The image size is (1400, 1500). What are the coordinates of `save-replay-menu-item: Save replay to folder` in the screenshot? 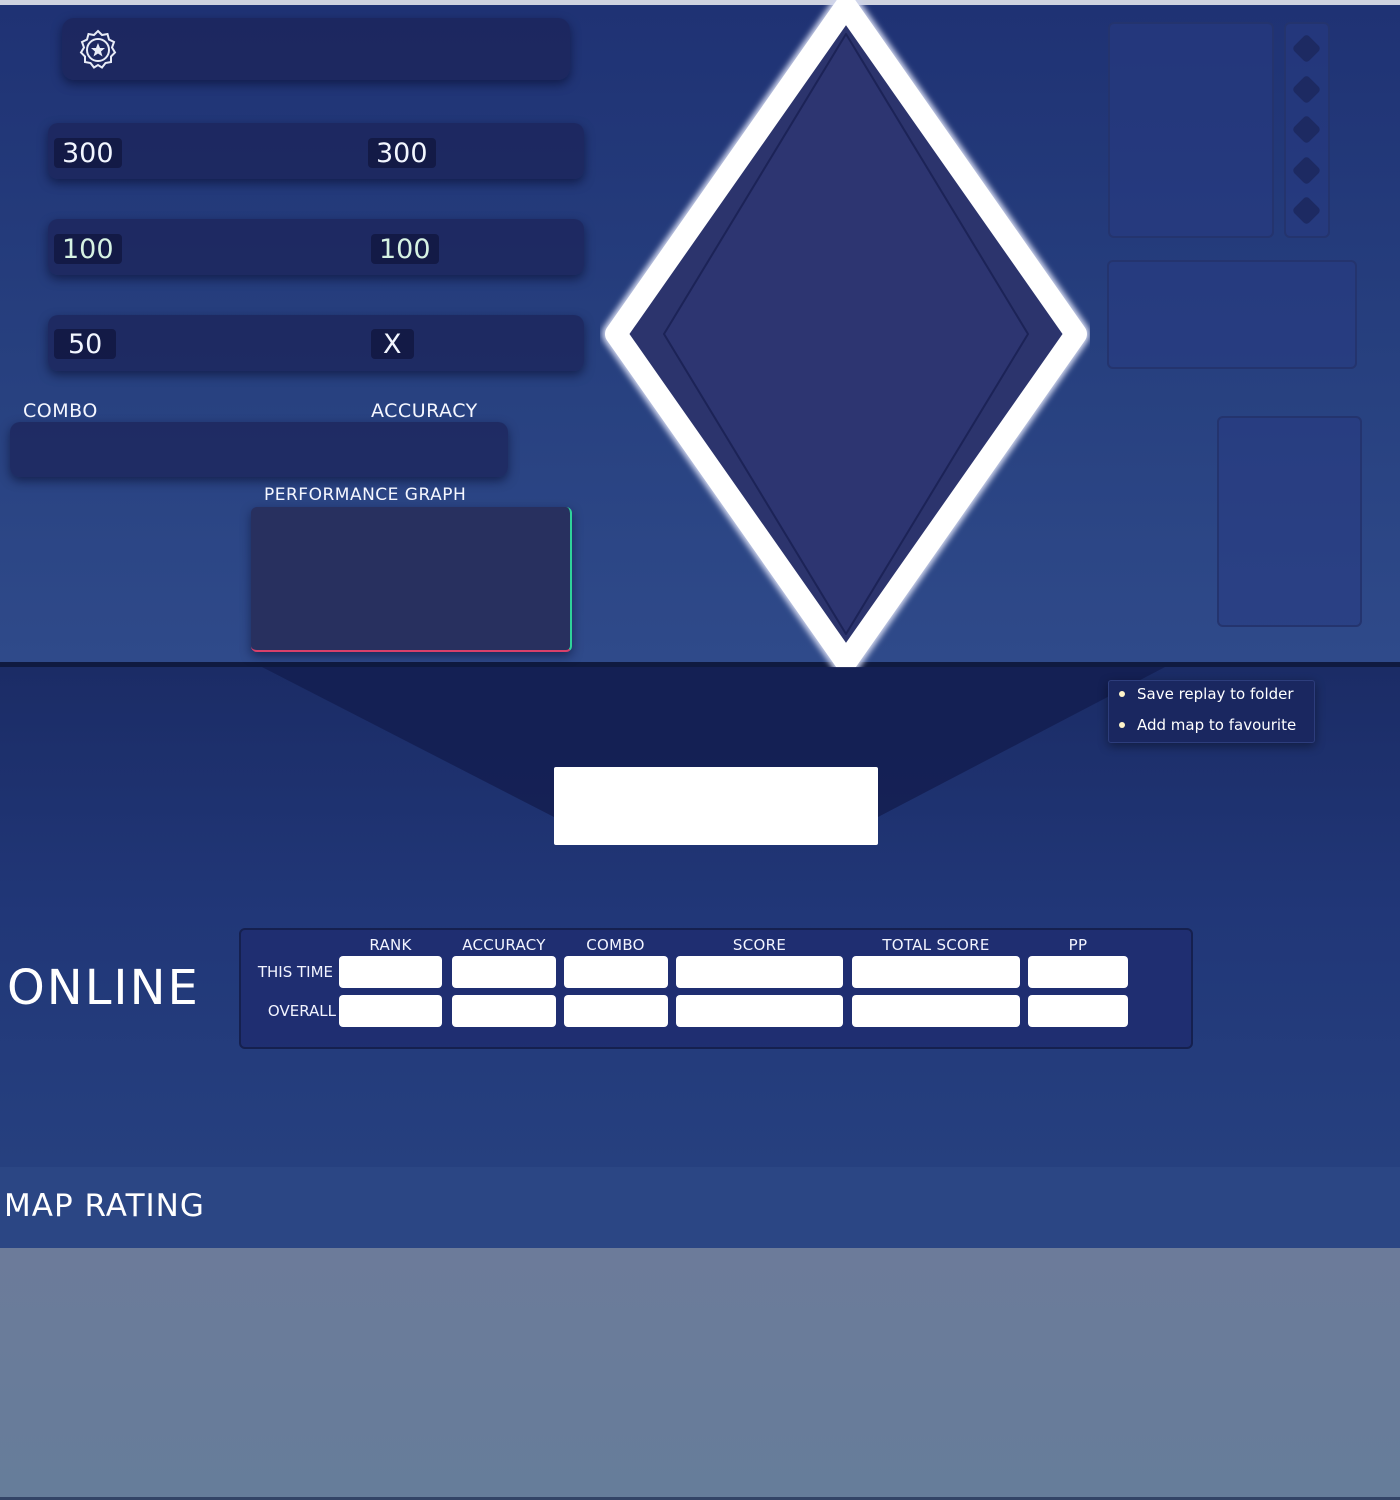 It's located at (1206, 694).